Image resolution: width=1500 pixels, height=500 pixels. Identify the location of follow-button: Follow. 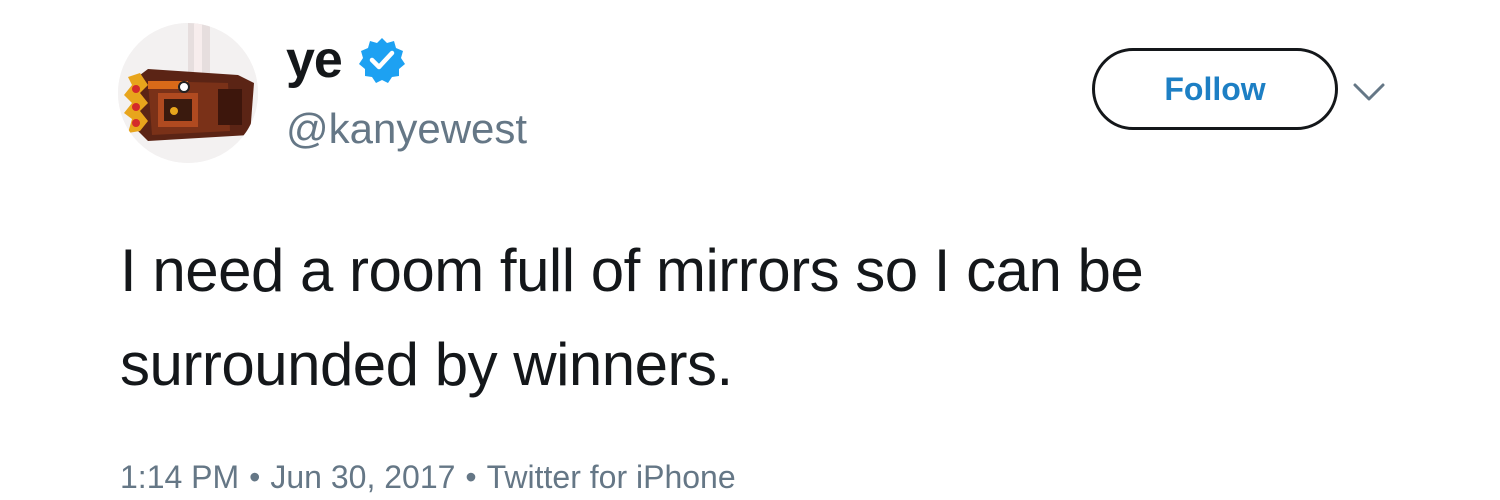
(1215, 89).